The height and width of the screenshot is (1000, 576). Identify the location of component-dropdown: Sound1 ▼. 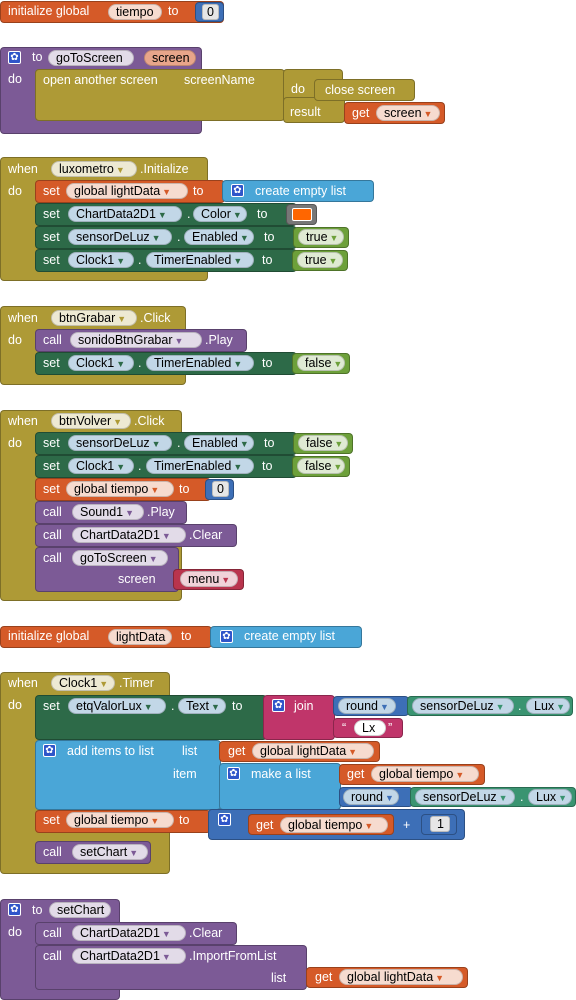
(108, 512).